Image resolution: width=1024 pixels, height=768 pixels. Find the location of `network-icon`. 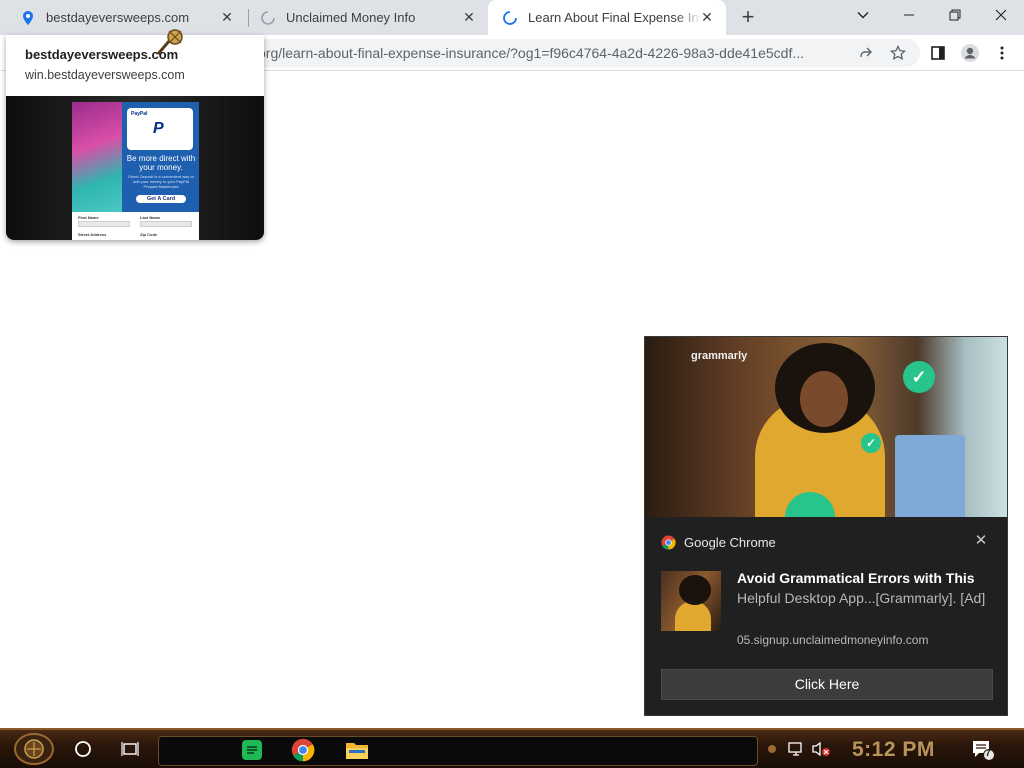

network-icon is located at coordinates (795, 749).